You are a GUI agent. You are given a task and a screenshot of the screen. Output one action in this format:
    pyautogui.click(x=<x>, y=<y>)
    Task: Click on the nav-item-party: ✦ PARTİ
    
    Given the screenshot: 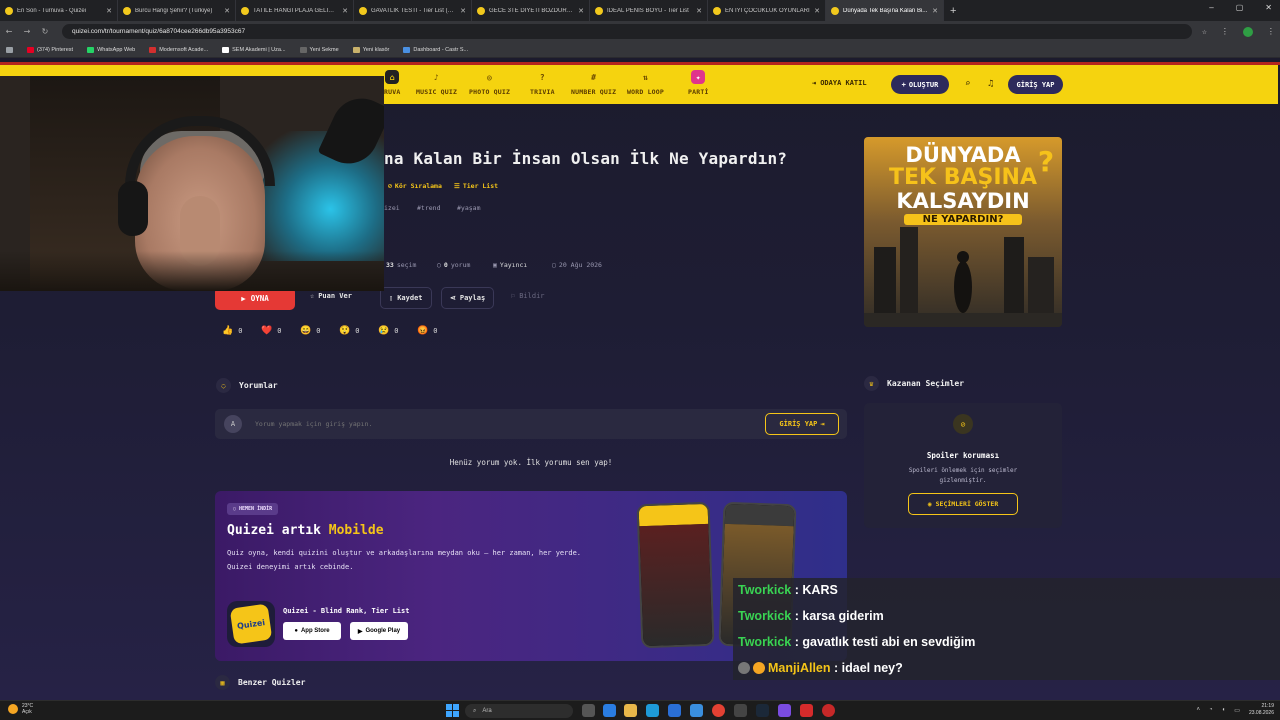 What is the action you would take?
    pyautogui.click(x=698, y=83)
    